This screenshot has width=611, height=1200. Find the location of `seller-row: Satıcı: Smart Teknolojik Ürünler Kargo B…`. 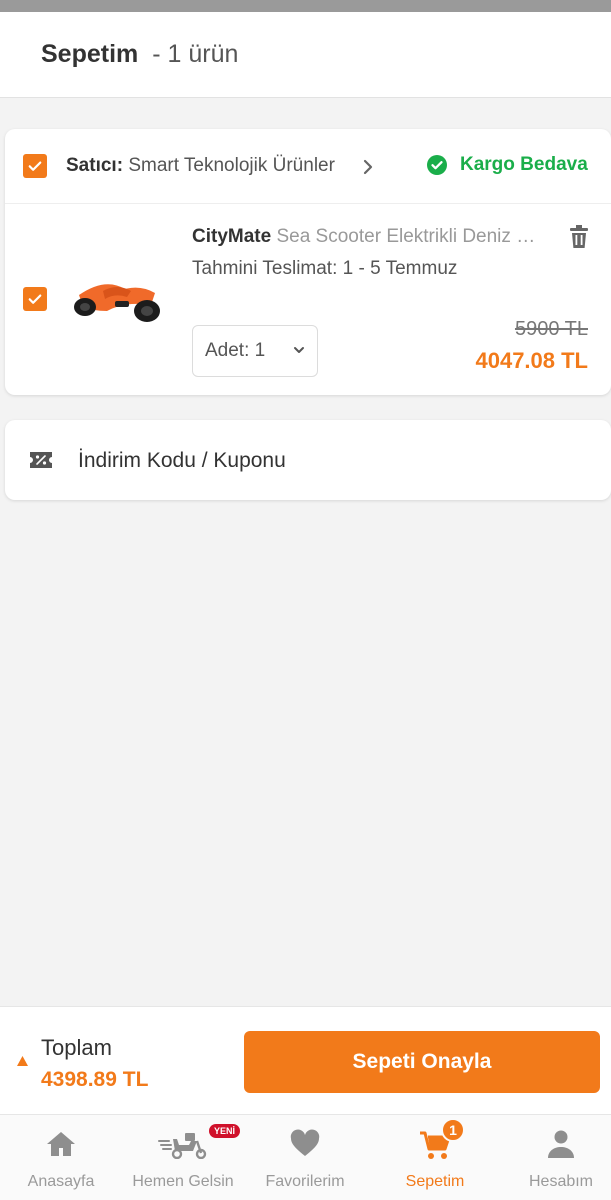

seller-row: Satıcı: Smart Teknolojik Ürünler Kargo B… is located at coordinates (308, 166).